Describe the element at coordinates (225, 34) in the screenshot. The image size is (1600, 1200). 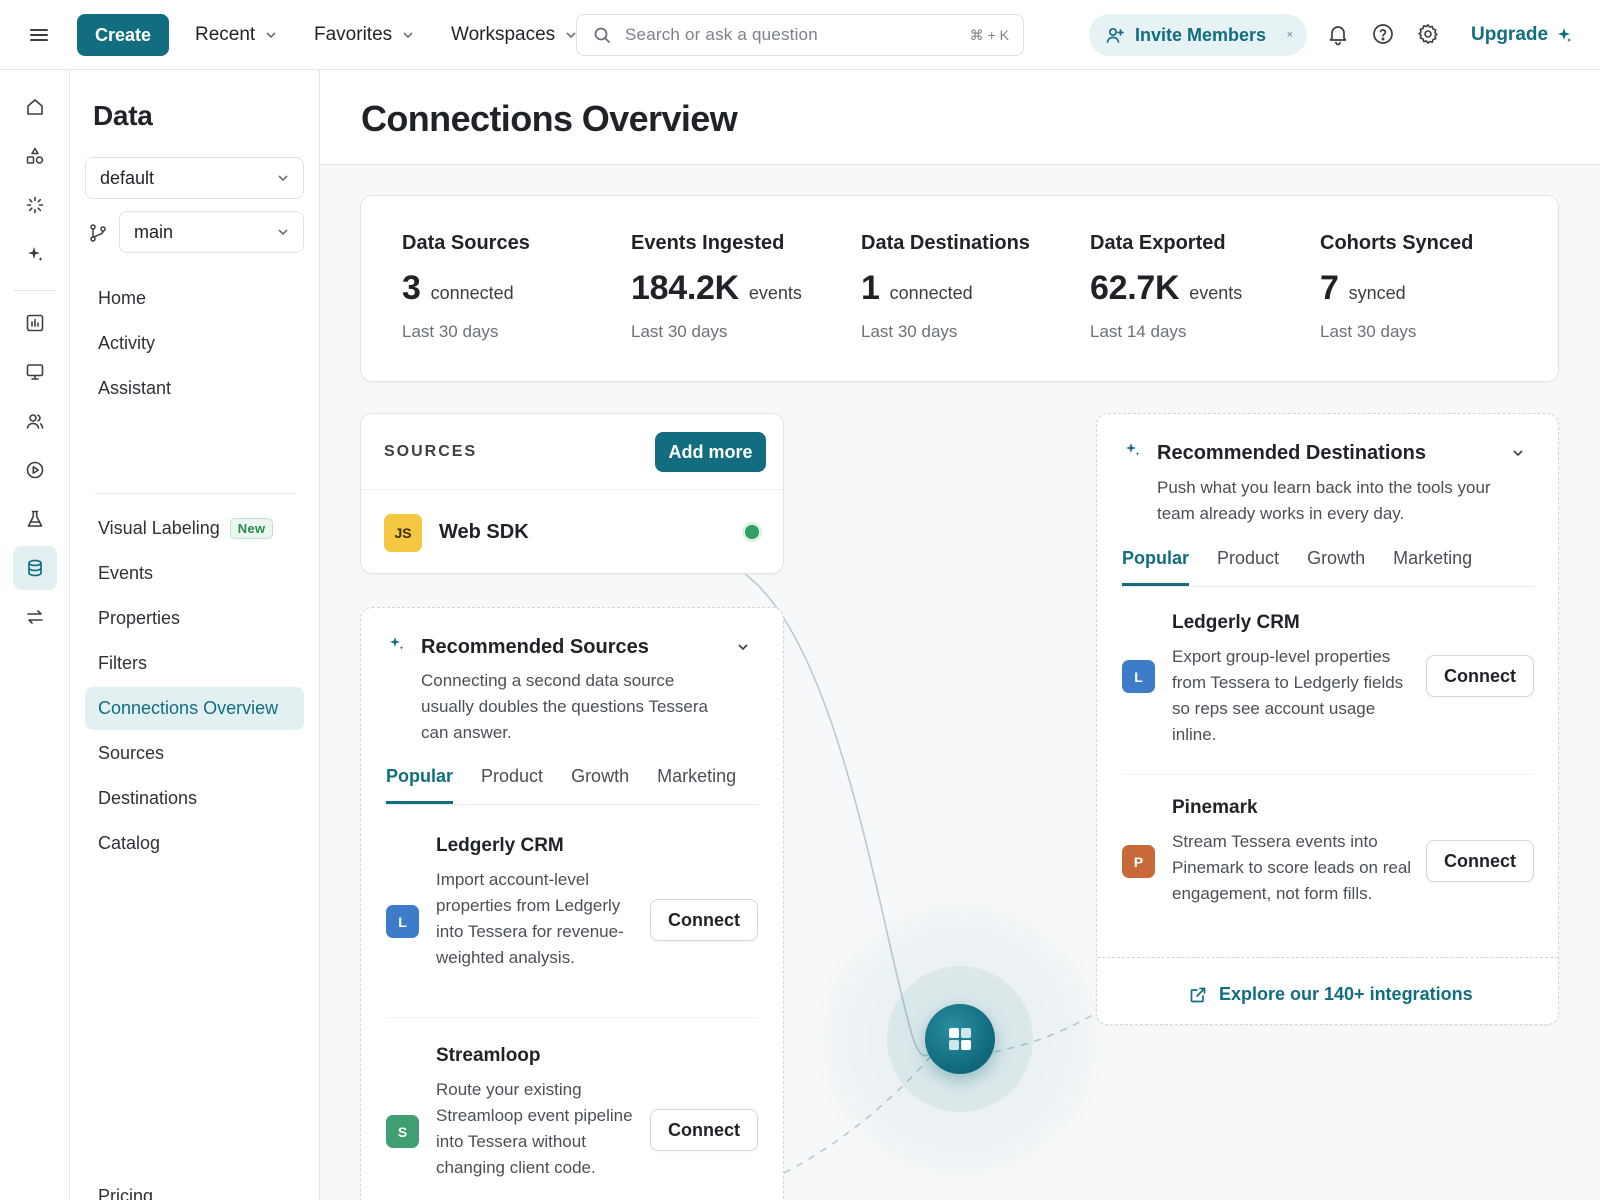
I see `recent-label: Recent` at that location.